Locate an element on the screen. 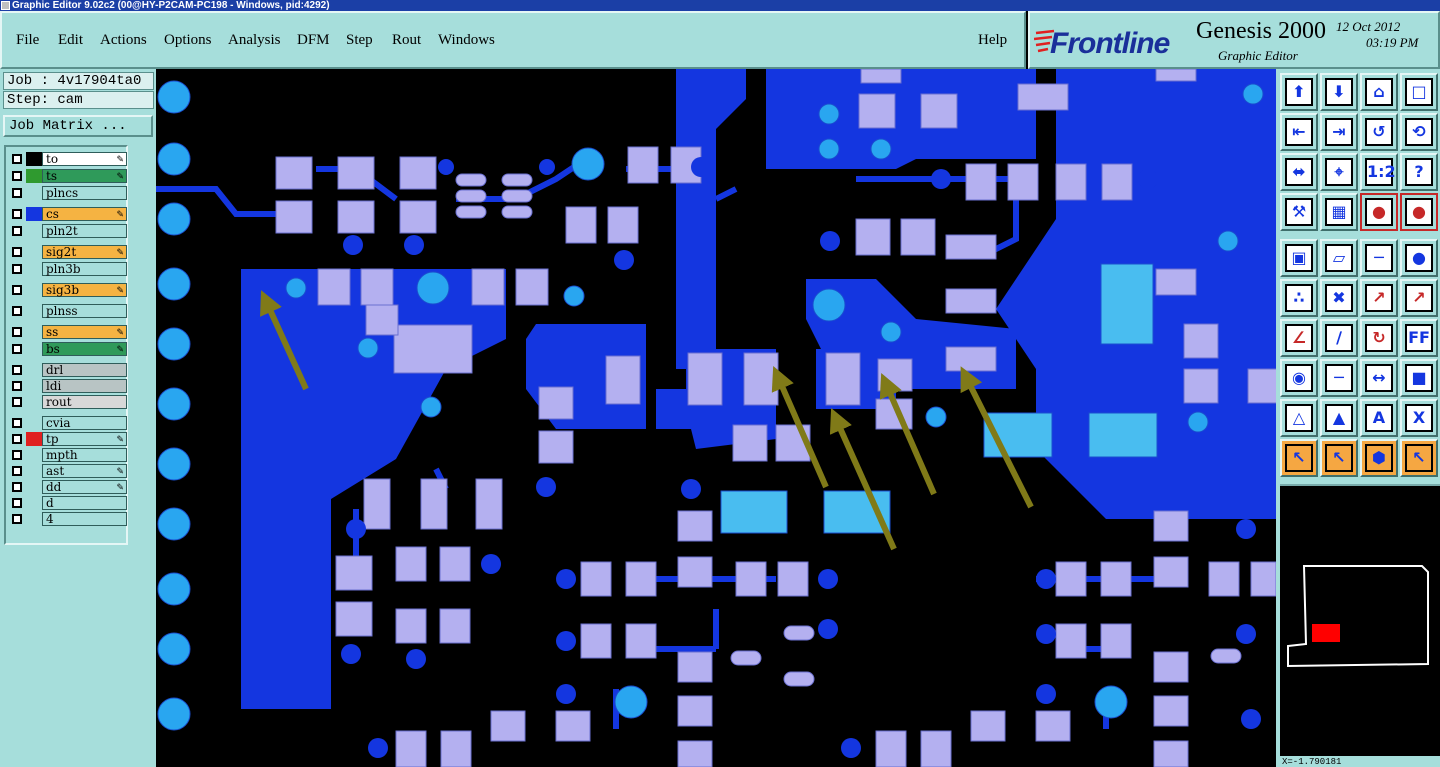 This screenshot has width=1440, height=767. pan-right-icon: ⇥ is located at coordinates (1339, 132).